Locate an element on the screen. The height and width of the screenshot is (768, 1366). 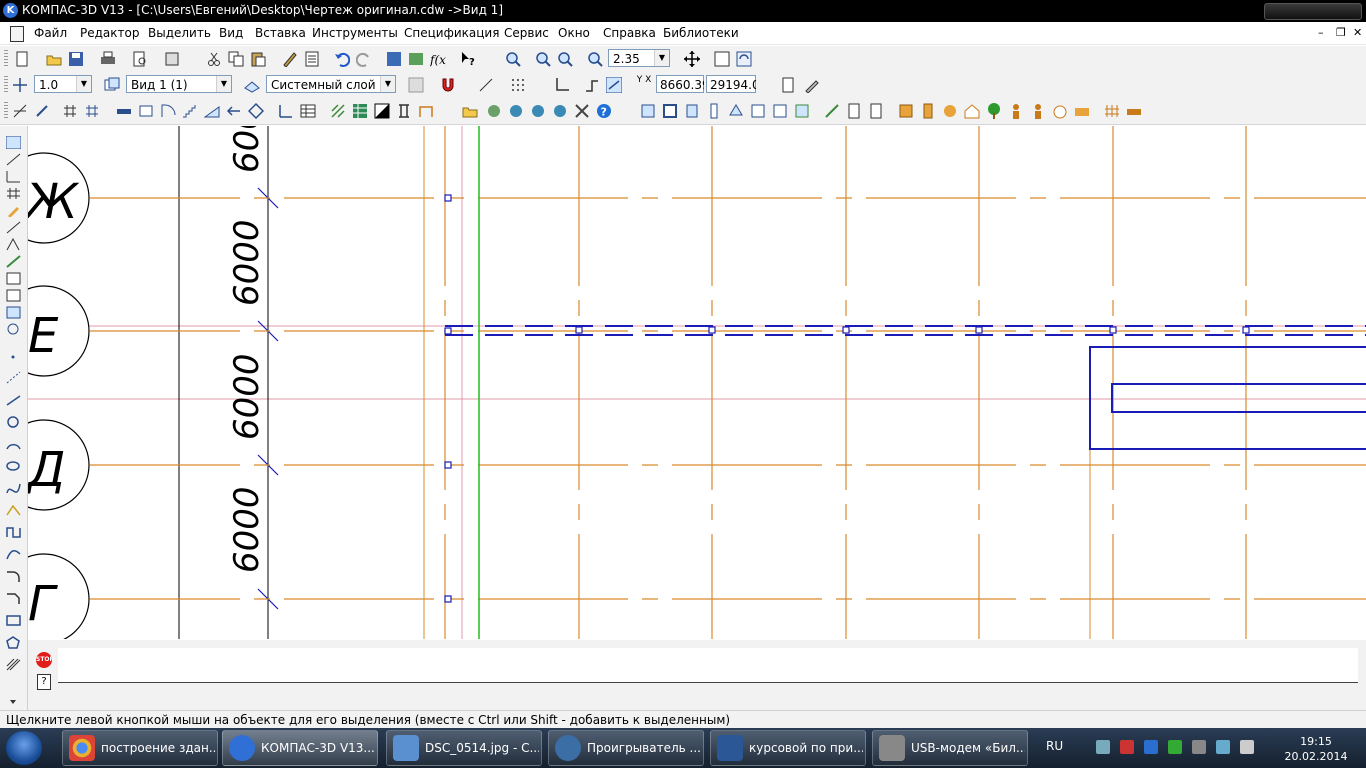
display-tray-icon is located at coordinates (1223, 747).